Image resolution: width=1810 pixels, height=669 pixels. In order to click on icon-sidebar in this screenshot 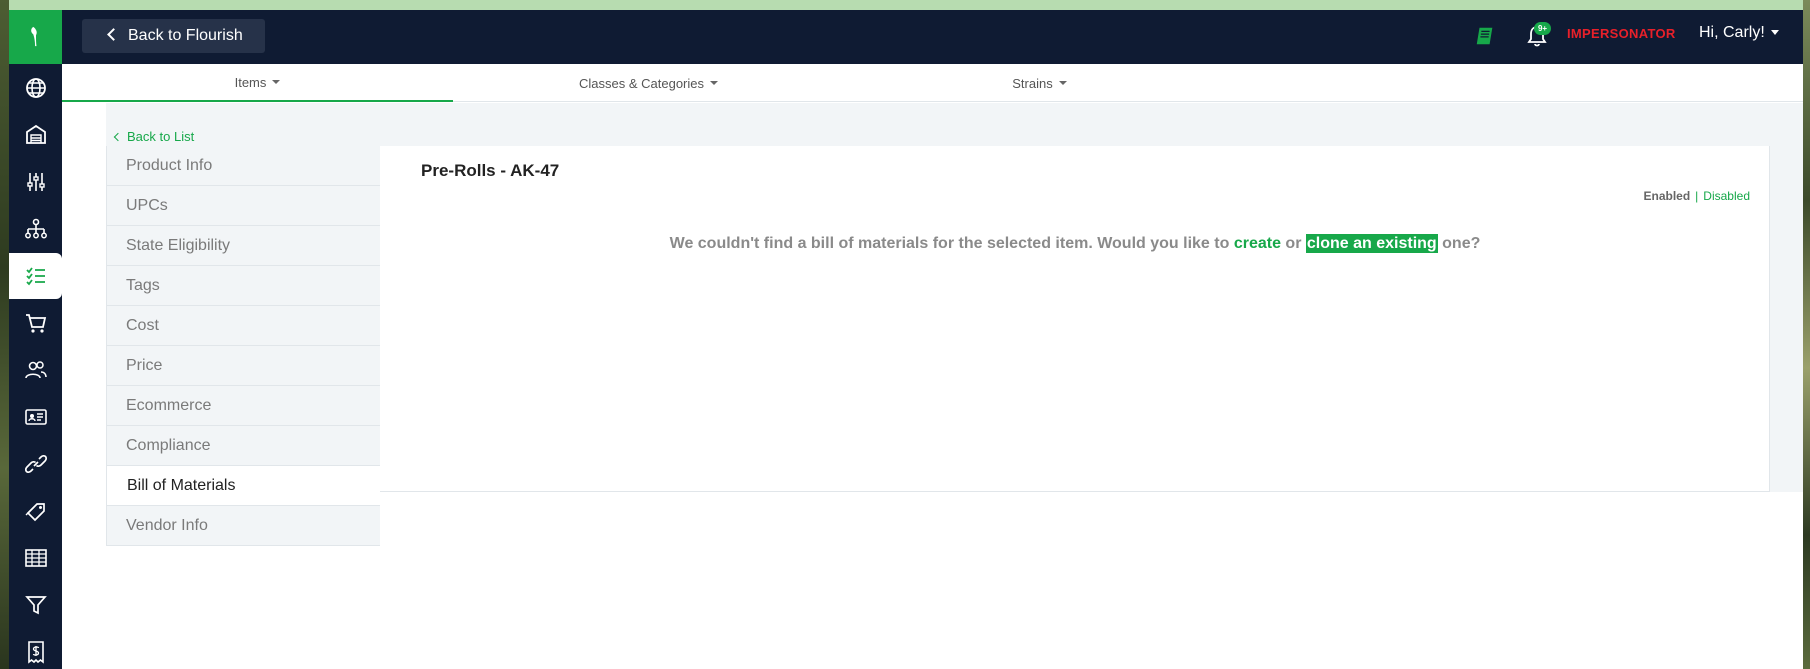, I will do `click(35, 366)`.